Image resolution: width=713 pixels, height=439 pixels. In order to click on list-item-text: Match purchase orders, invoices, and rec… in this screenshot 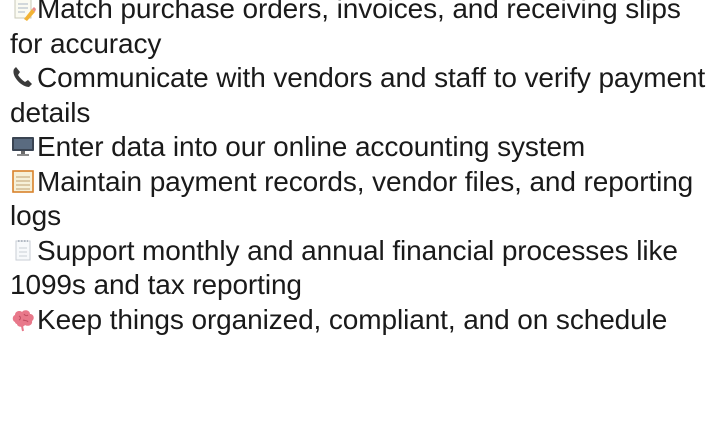, I will do `click(345, 29)`.